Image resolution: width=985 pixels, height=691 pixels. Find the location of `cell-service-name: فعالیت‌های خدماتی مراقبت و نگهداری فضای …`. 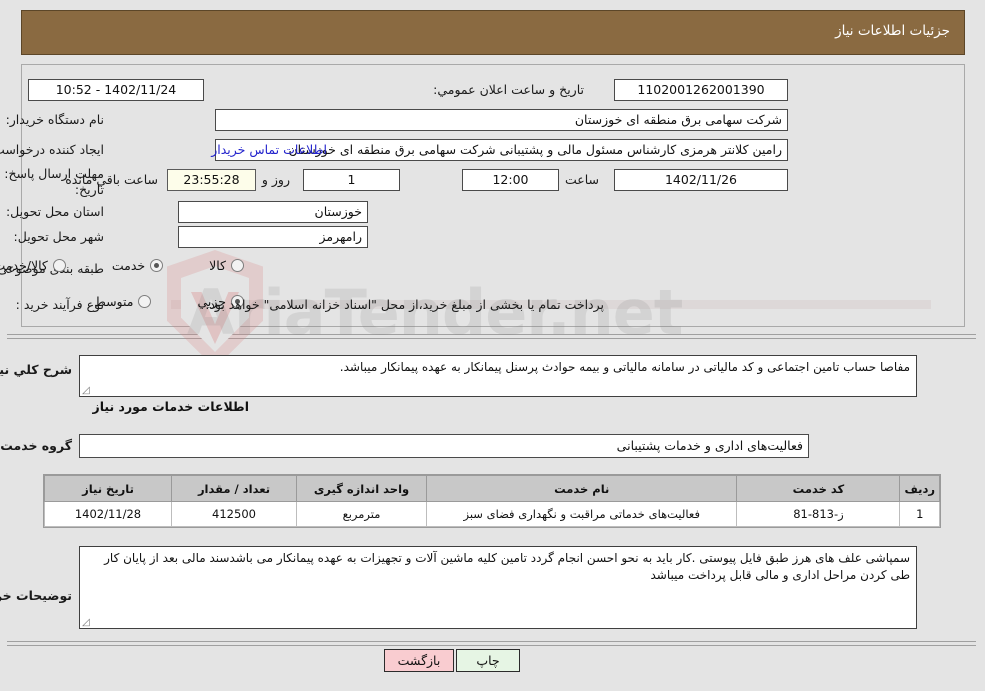

cell-service-name: فعالیت‌های خدماتی مراقبت و نگهداری فضای … is located at coordinates (582, 514).